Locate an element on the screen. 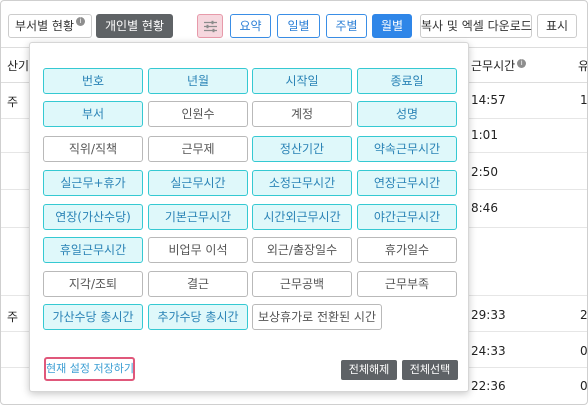 The width and height of the screenshot is (588, 405). column-chip-headcount: 인원수 is located at coordinates (198, 114).